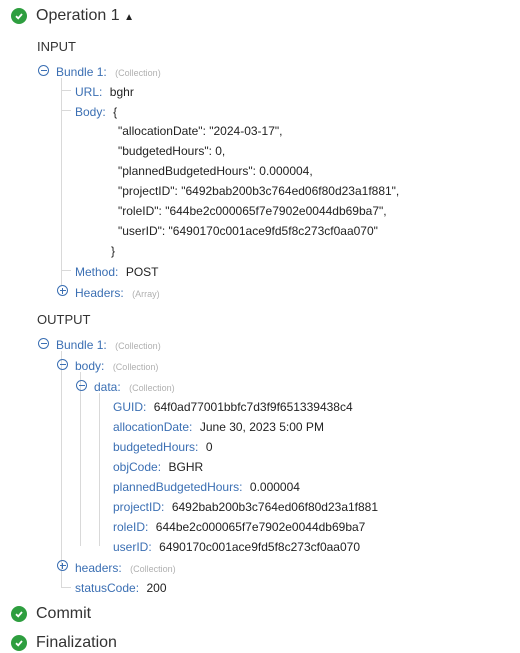 This screenshot has width=520, height=653. Describe the element at coordinates (142, 272) in the screenshot. I see `method-value: POST` at that location.